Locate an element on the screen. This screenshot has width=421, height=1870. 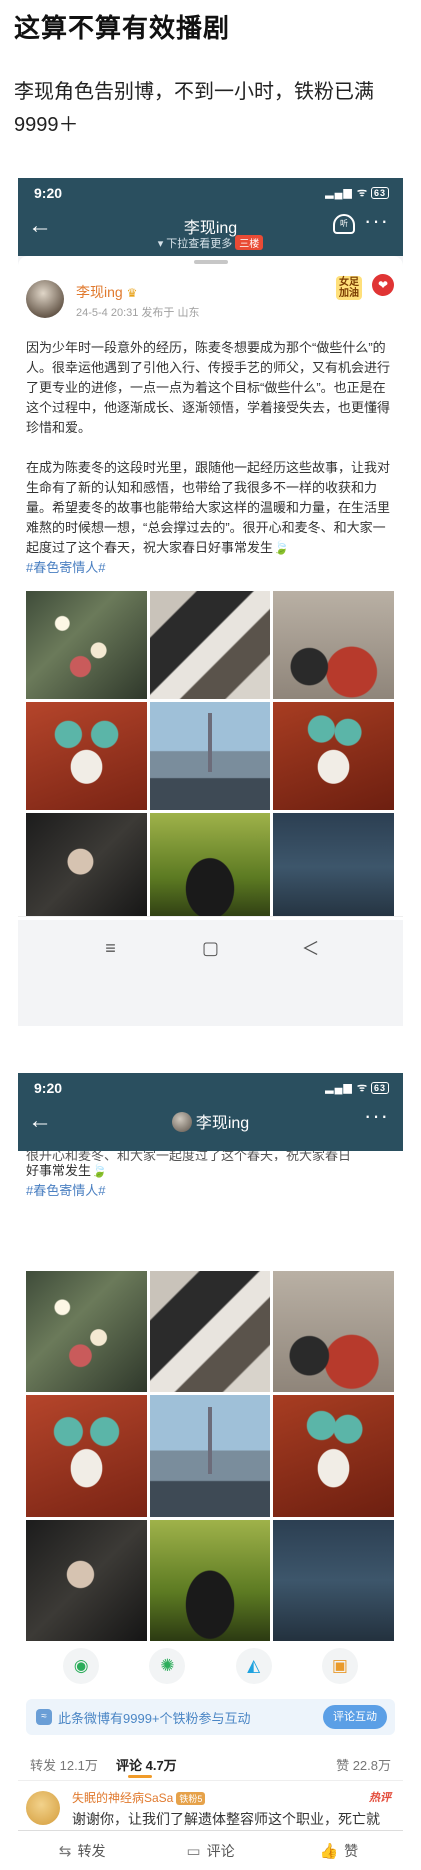
crown-icon: ♛ is located at coordinates (132, 293).